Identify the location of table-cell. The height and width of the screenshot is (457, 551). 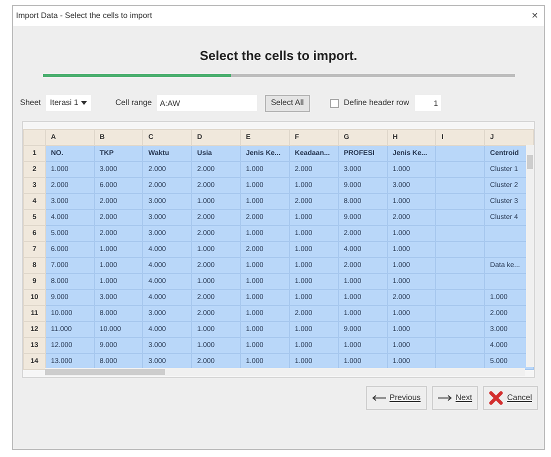
(460, 153).